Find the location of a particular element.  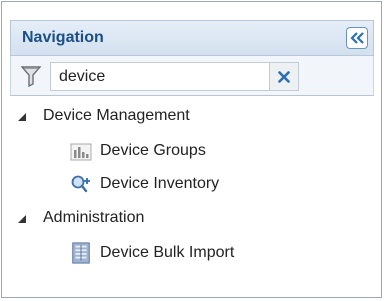

tree-item-label: Device Inventory is located at coordinates (160, 183).